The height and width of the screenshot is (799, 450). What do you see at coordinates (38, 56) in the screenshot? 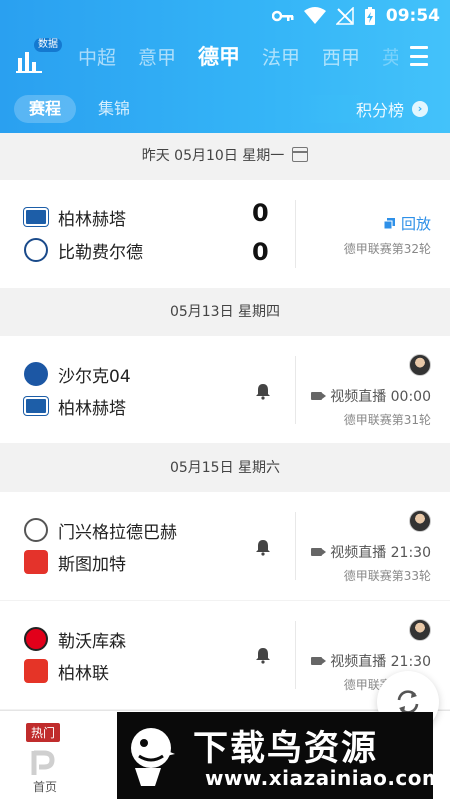
I see `data-button: 数据` at bounding box center [38, 56].